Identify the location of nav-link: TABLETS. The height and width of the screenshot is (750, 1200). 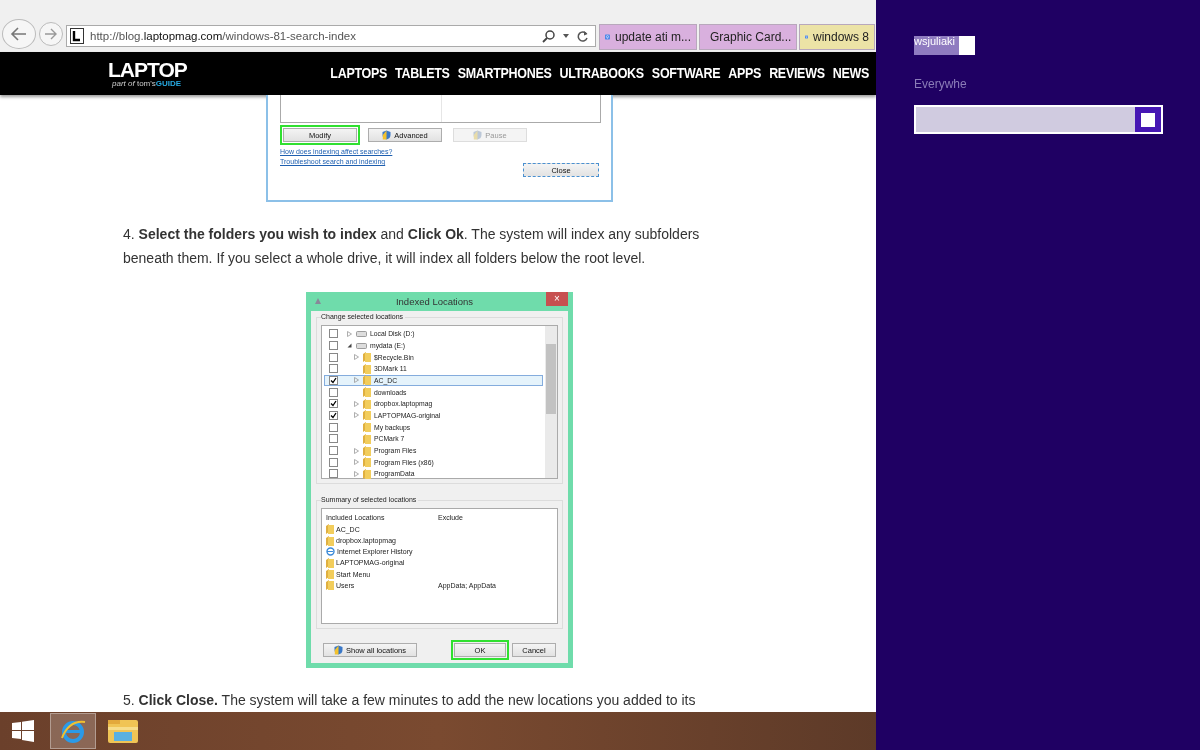
(422, 73).